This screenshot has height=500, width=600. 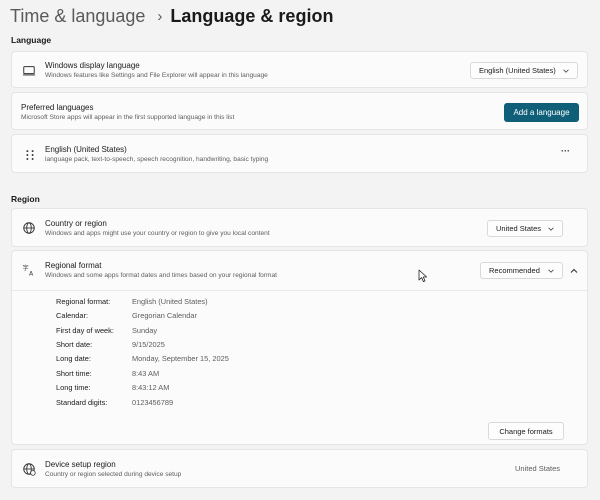 What do you see at coordinates (31, 274) in the screenshot?
I see `svg-text: A` at bounding box center [31, 274].